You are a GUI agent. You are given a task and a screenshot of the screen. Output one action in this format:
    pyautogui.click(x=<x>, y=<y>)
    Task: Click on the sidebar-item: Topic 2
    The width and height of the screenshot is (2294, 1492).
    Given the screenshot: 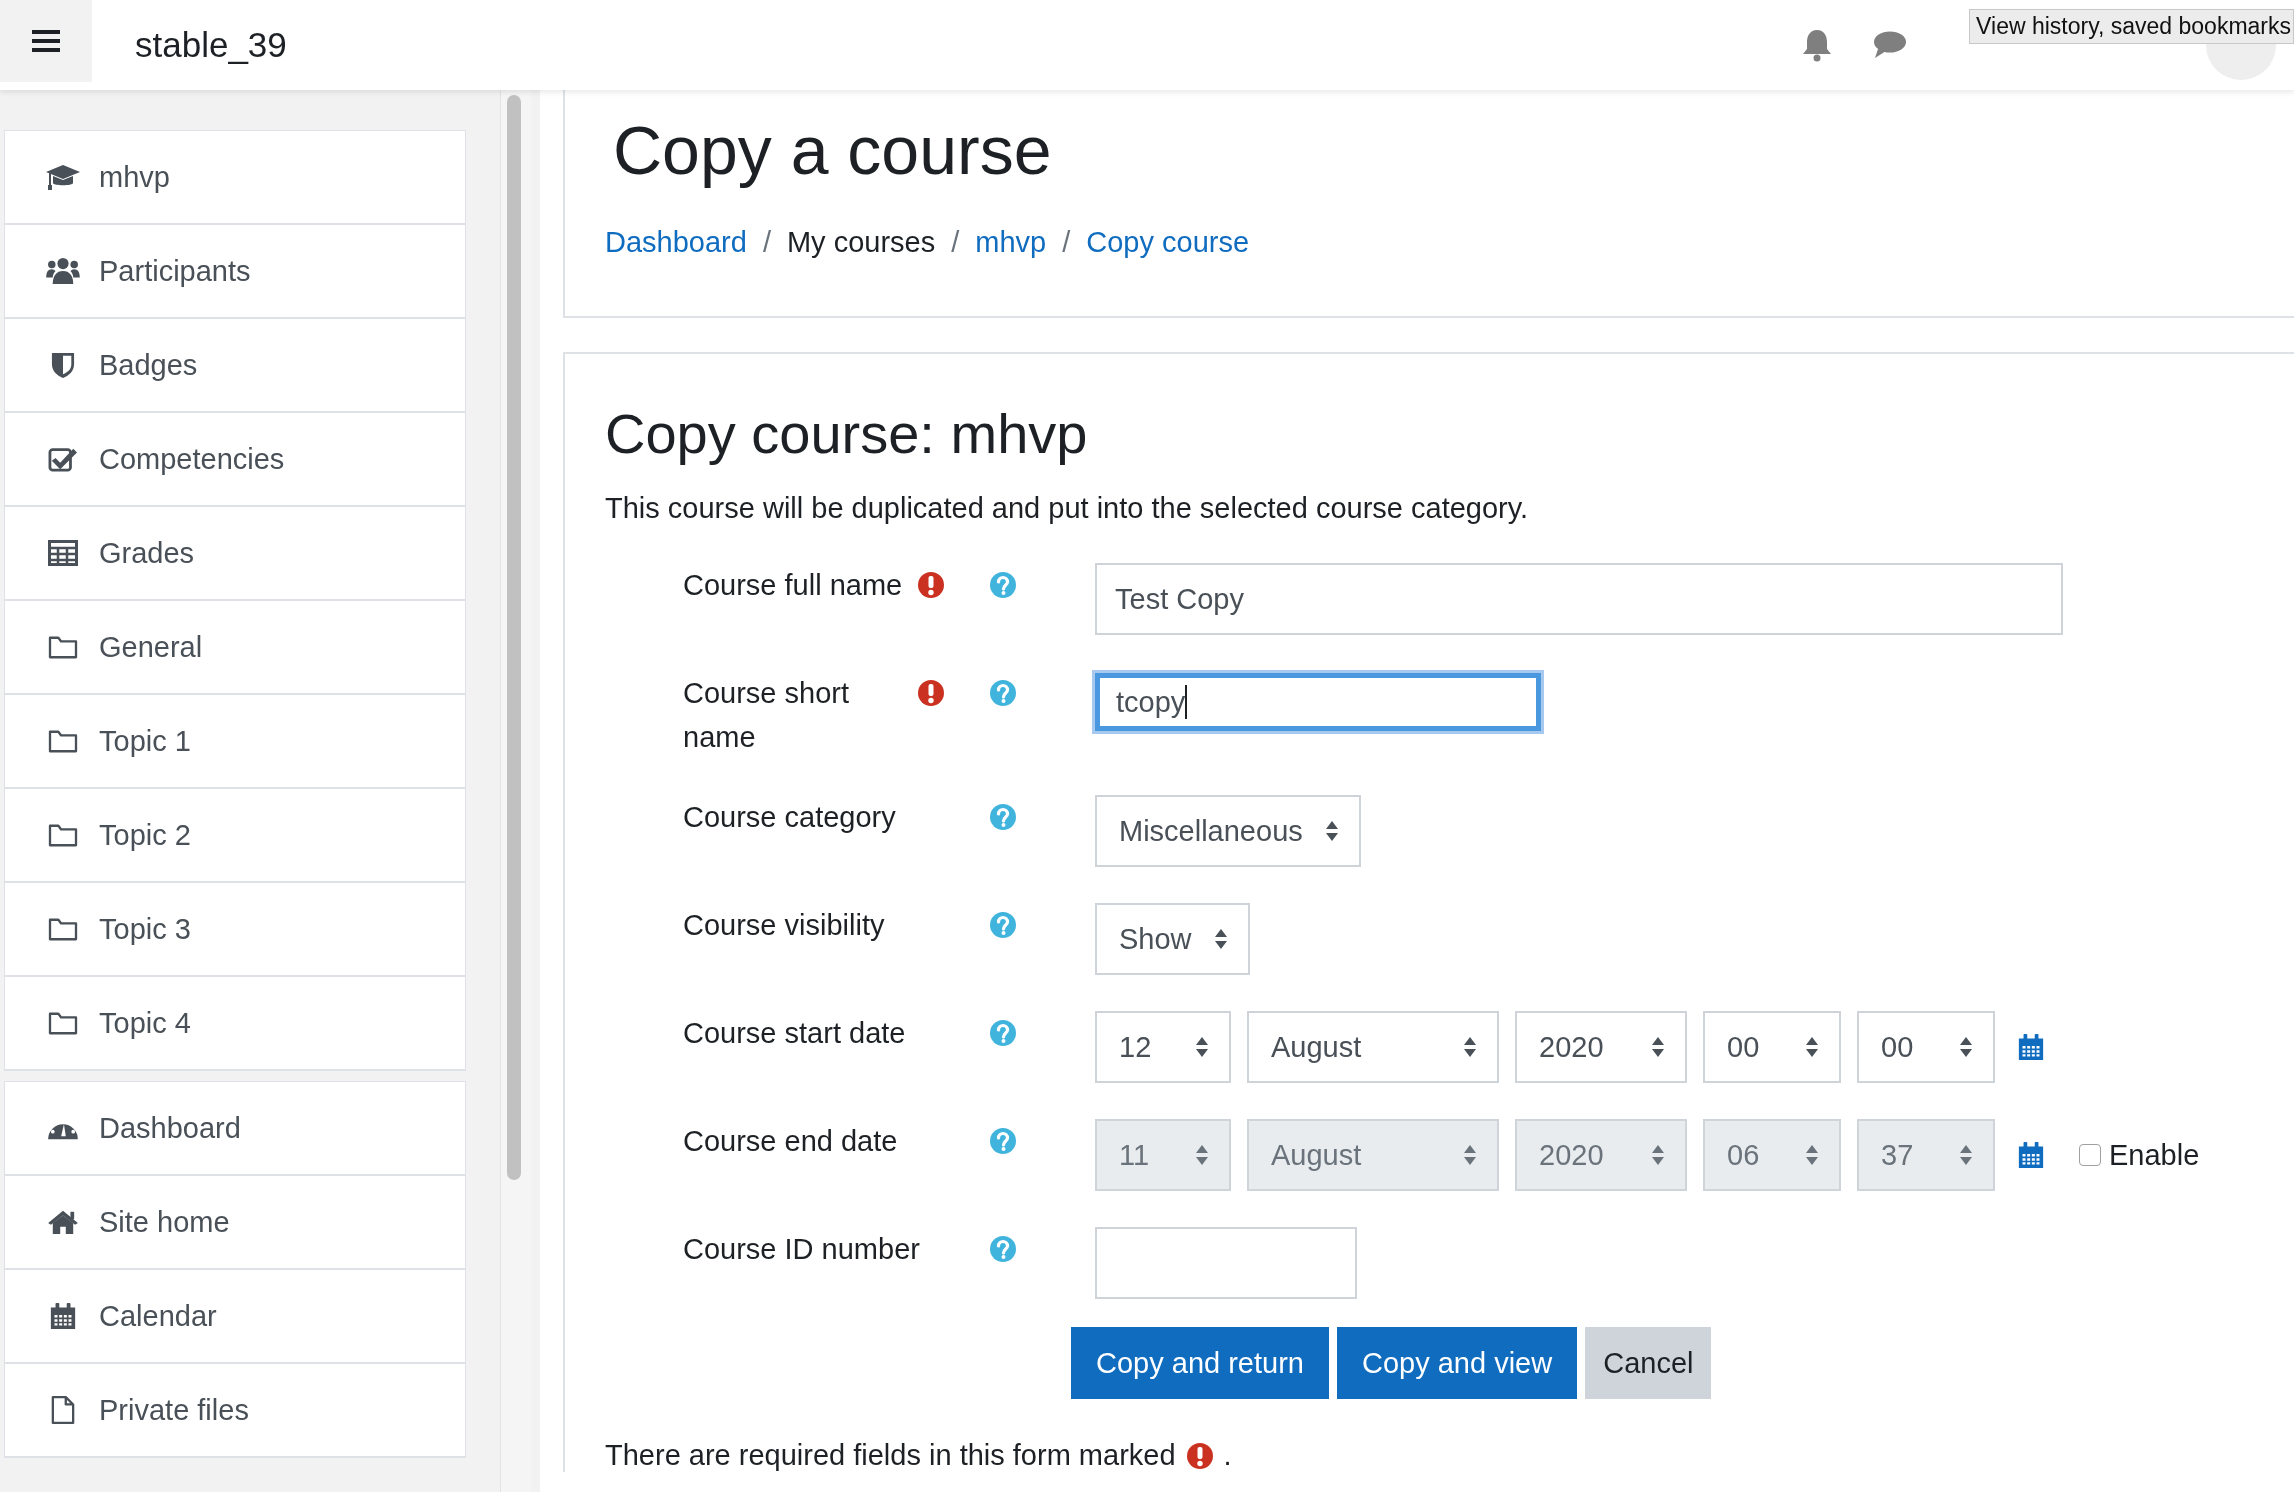 What is the action you would take?
    pyautogui.click(x=235, y=836)
    